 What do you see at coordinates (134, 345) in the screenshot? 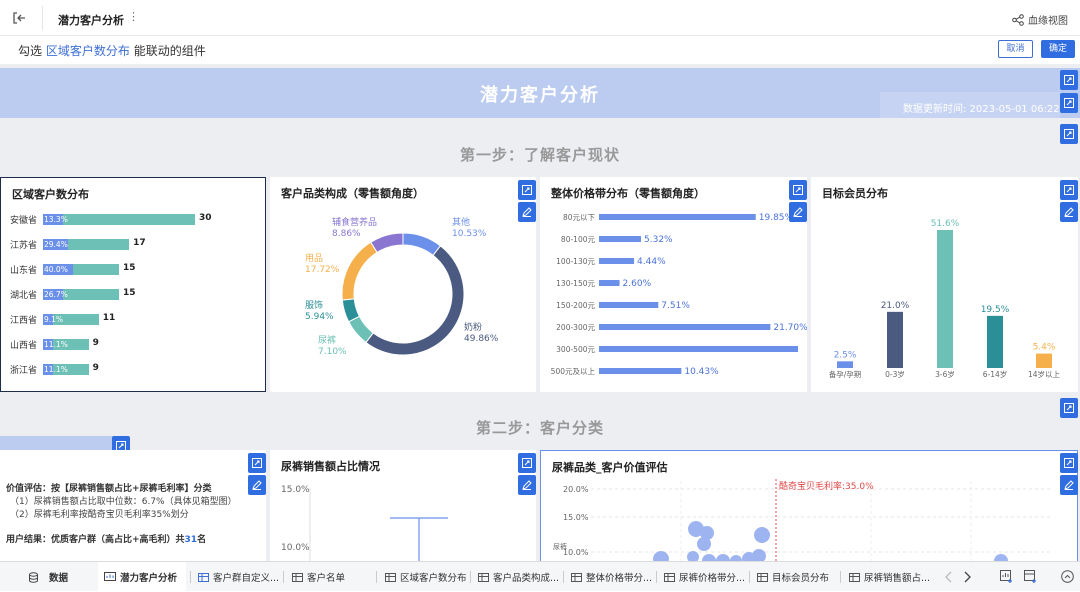
I see `region-row: 山西省 11.1% 9` at bounding box center [134, 345].